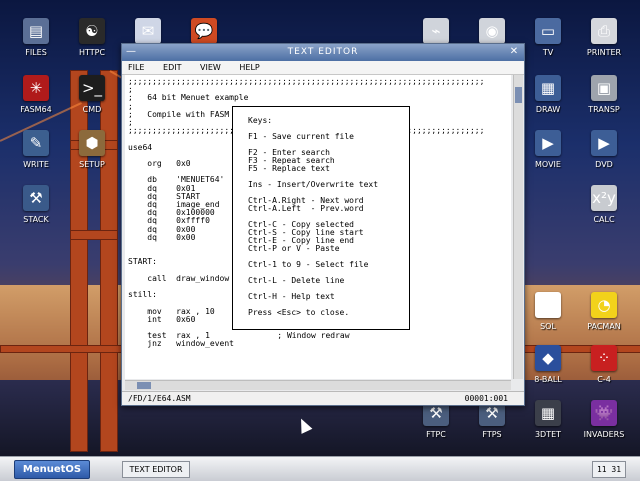 The height and width of the screenshot is (481, 640). I want to click on window-title: TEXT EDITOR, so click(323, 52).